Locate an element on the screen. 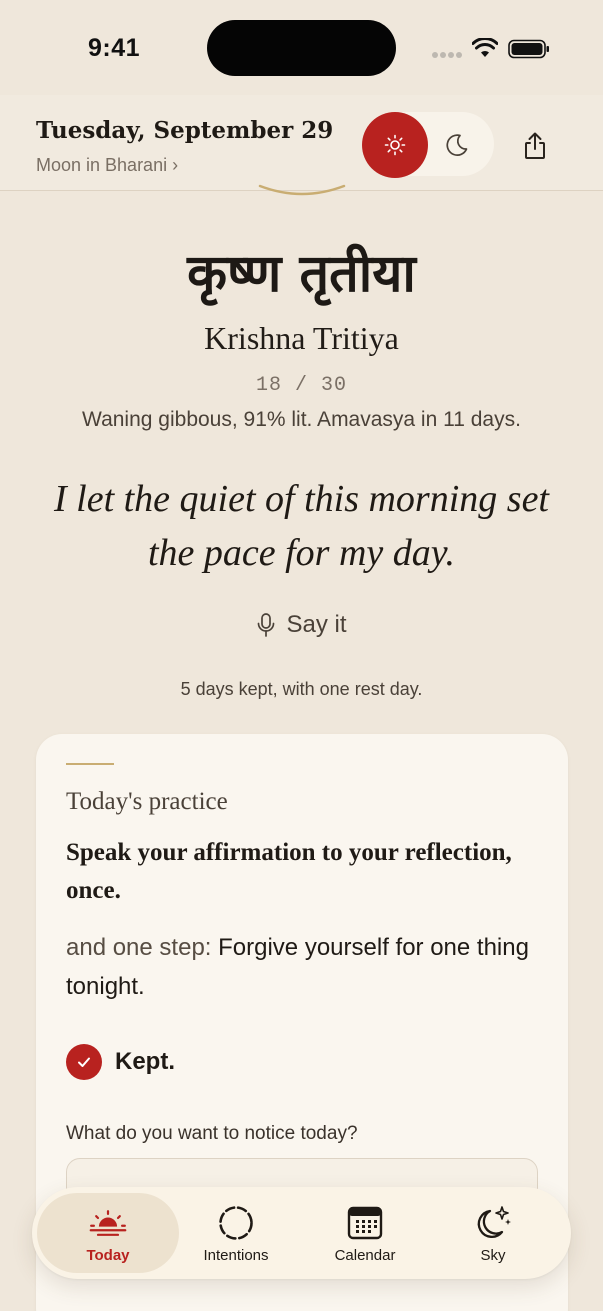 The height and width of the screenshot is (1311, 603). step-lead: and one step: is located at coordinates (139, 947).